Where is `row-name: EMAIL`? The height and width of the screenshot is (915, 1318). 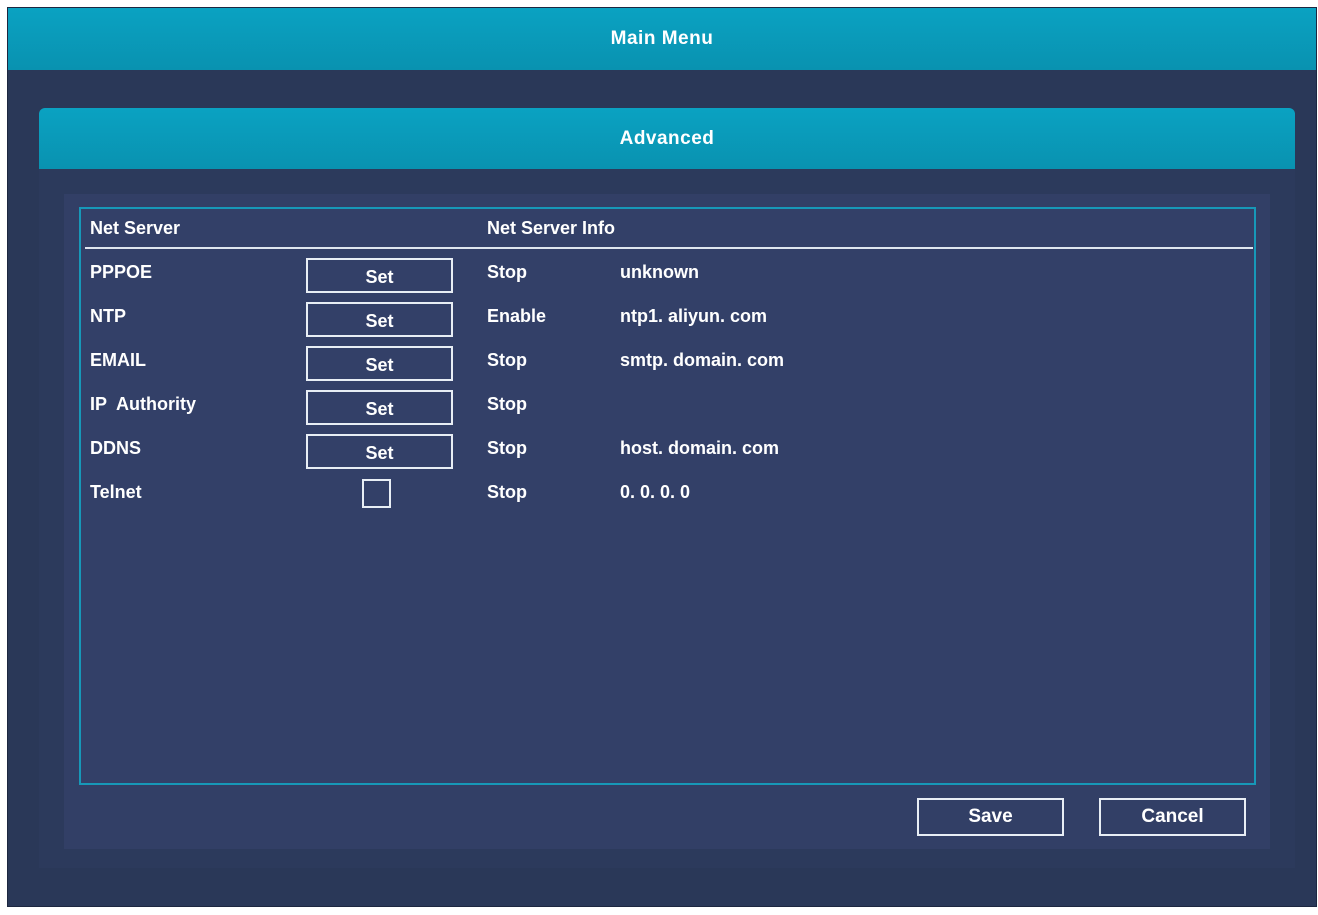
row-name: EMAIL is located at coordinates (118, 360).